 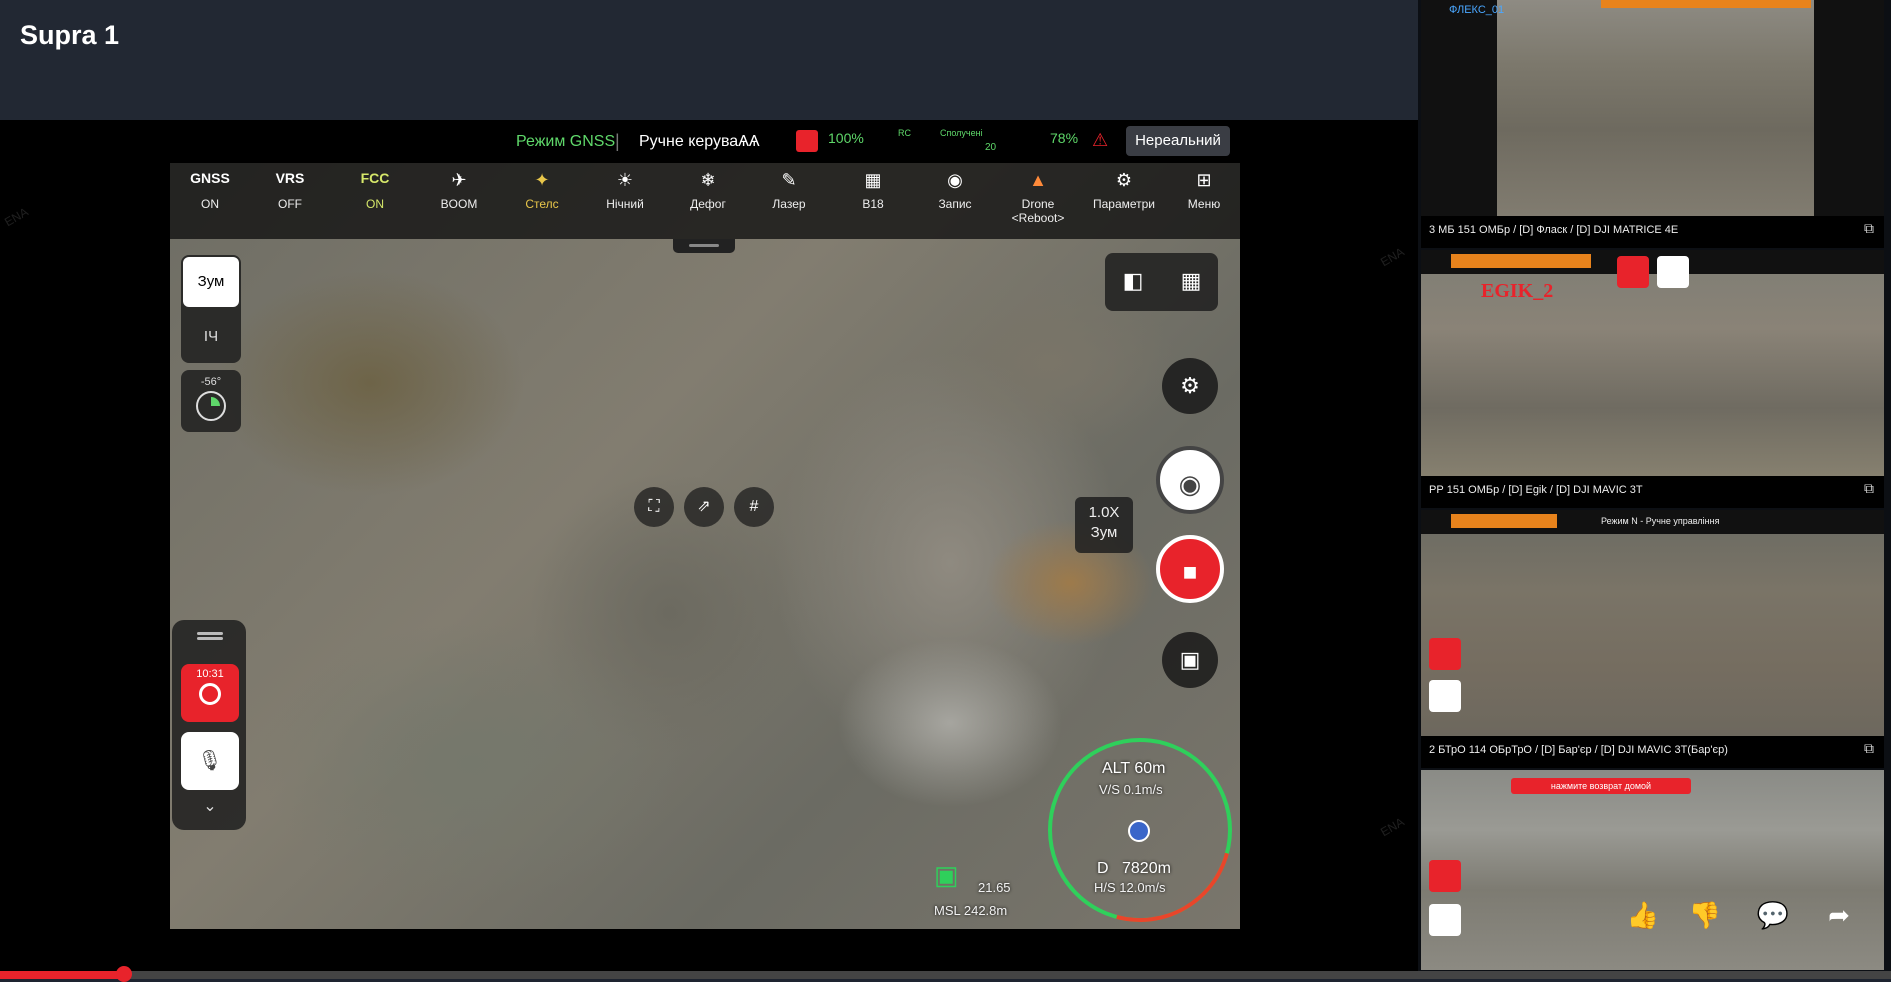 What do you see at coordinates (1064, 138) in the screenshot?
I see `drone-battery-value: 78%` at bounding box center [1064, 138].